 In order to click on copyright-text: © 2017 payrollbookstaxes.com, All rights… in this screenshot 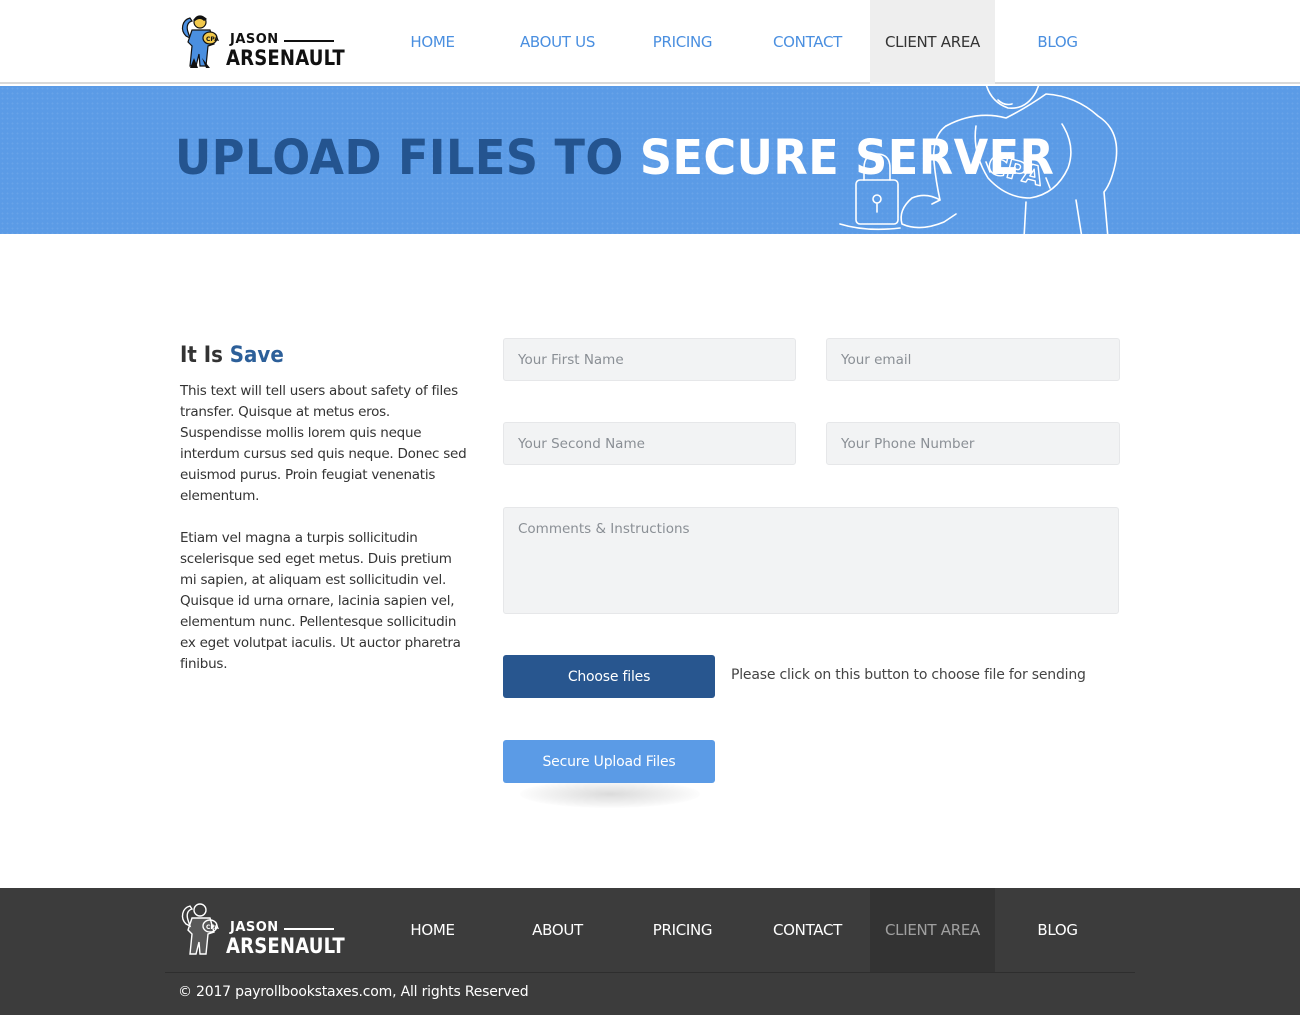, I will do `click(353, 992)`.